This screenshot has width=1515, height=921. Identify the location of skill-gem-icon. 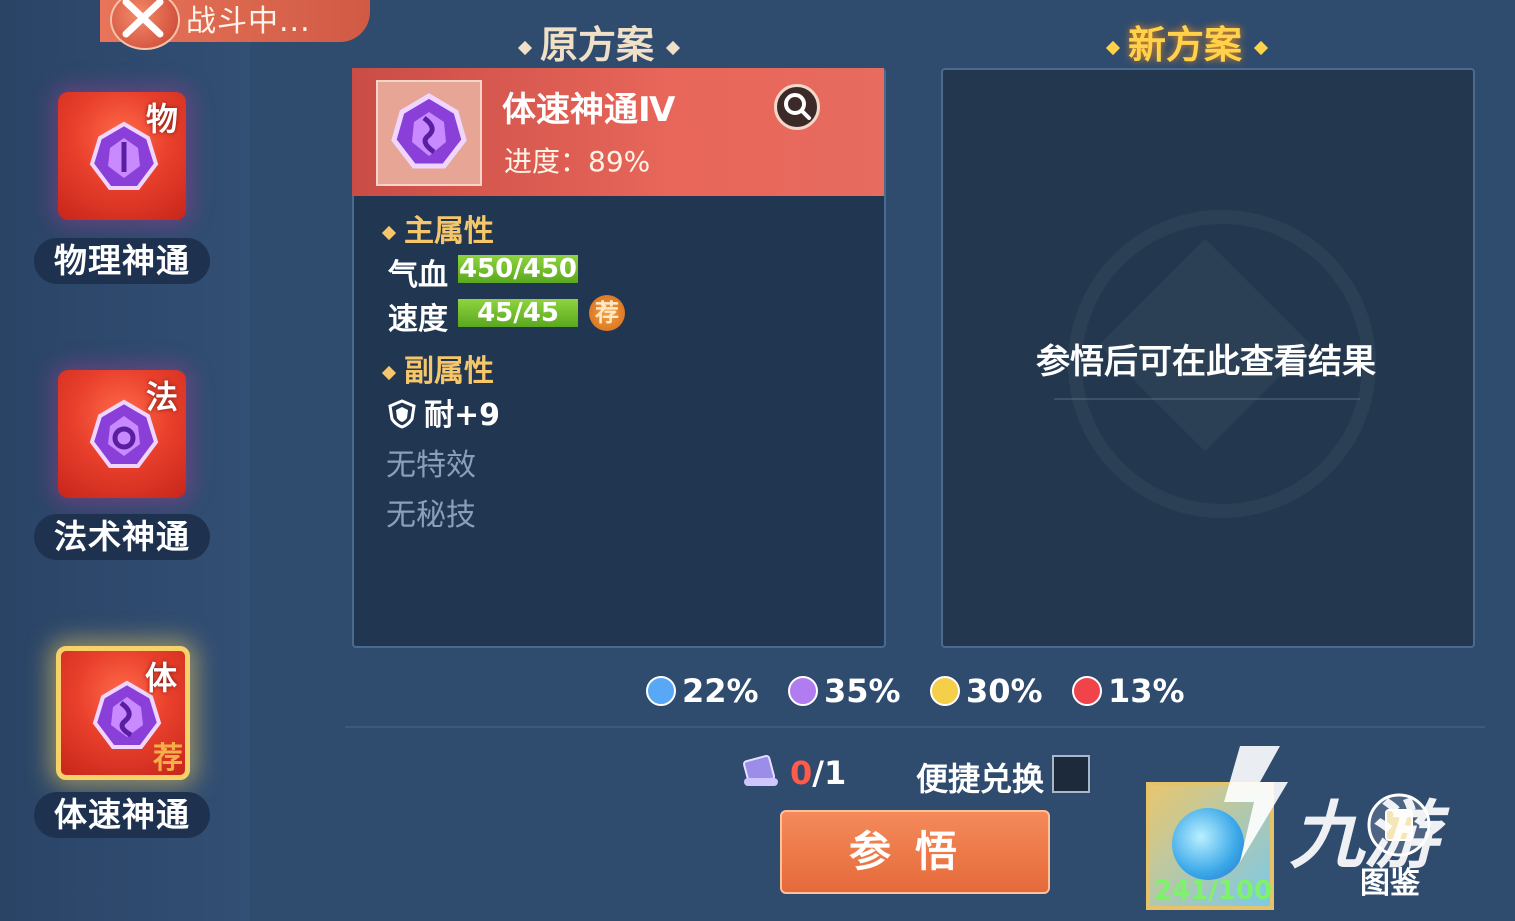
(429, 131).